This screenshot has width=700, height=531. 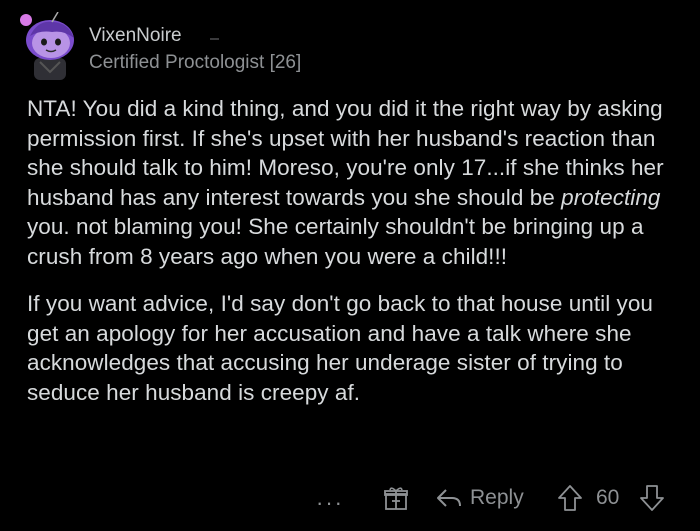 I want to click on downvote-arrow-icon, so click(x=652, y=498).